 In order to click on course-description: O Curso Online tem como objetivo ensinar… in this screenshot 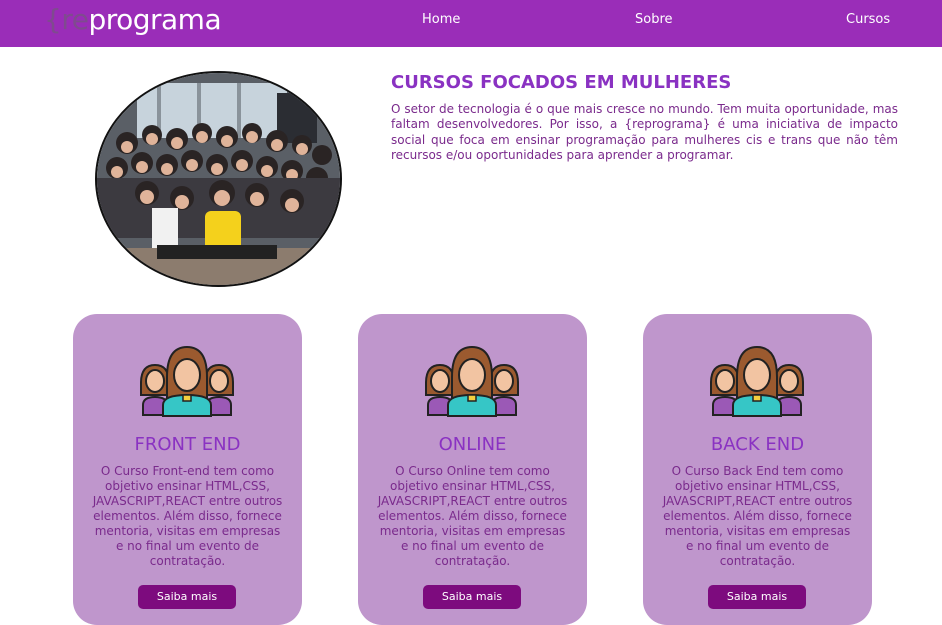, I will do `click(472, 516)`.